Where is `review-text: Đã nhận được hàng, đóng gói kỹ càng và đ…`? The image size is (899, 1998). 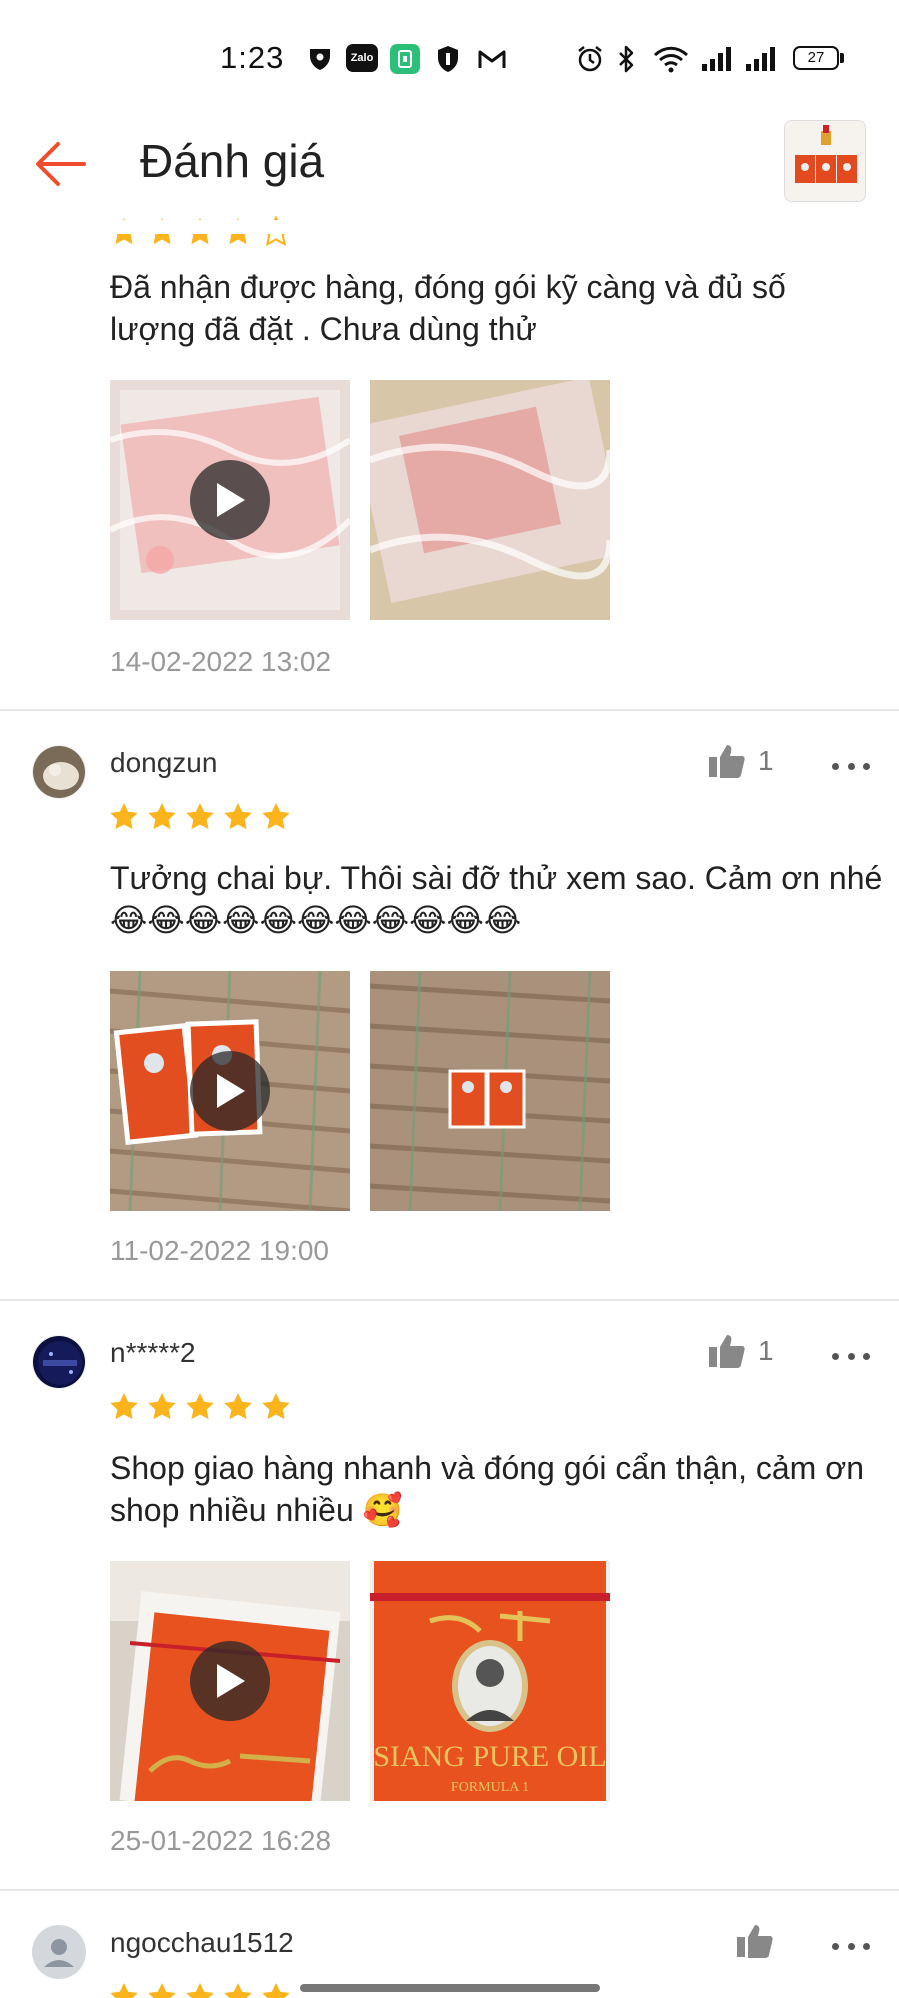
review-text: Đã nhận được hàng, đóng gói kỹ càng và đ… is located at coordinates (448, 308).